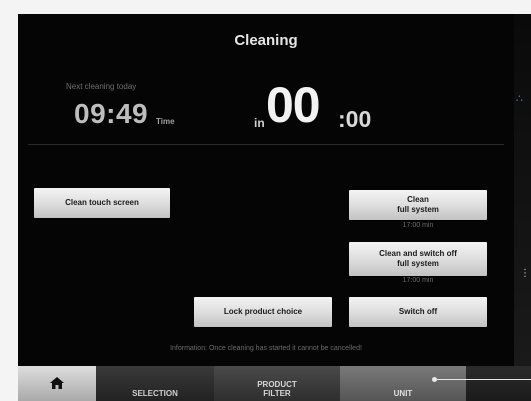  Describe the element at coordinates (483, 379) in the screenshot. I see `annotation-pointer-line` at that location.